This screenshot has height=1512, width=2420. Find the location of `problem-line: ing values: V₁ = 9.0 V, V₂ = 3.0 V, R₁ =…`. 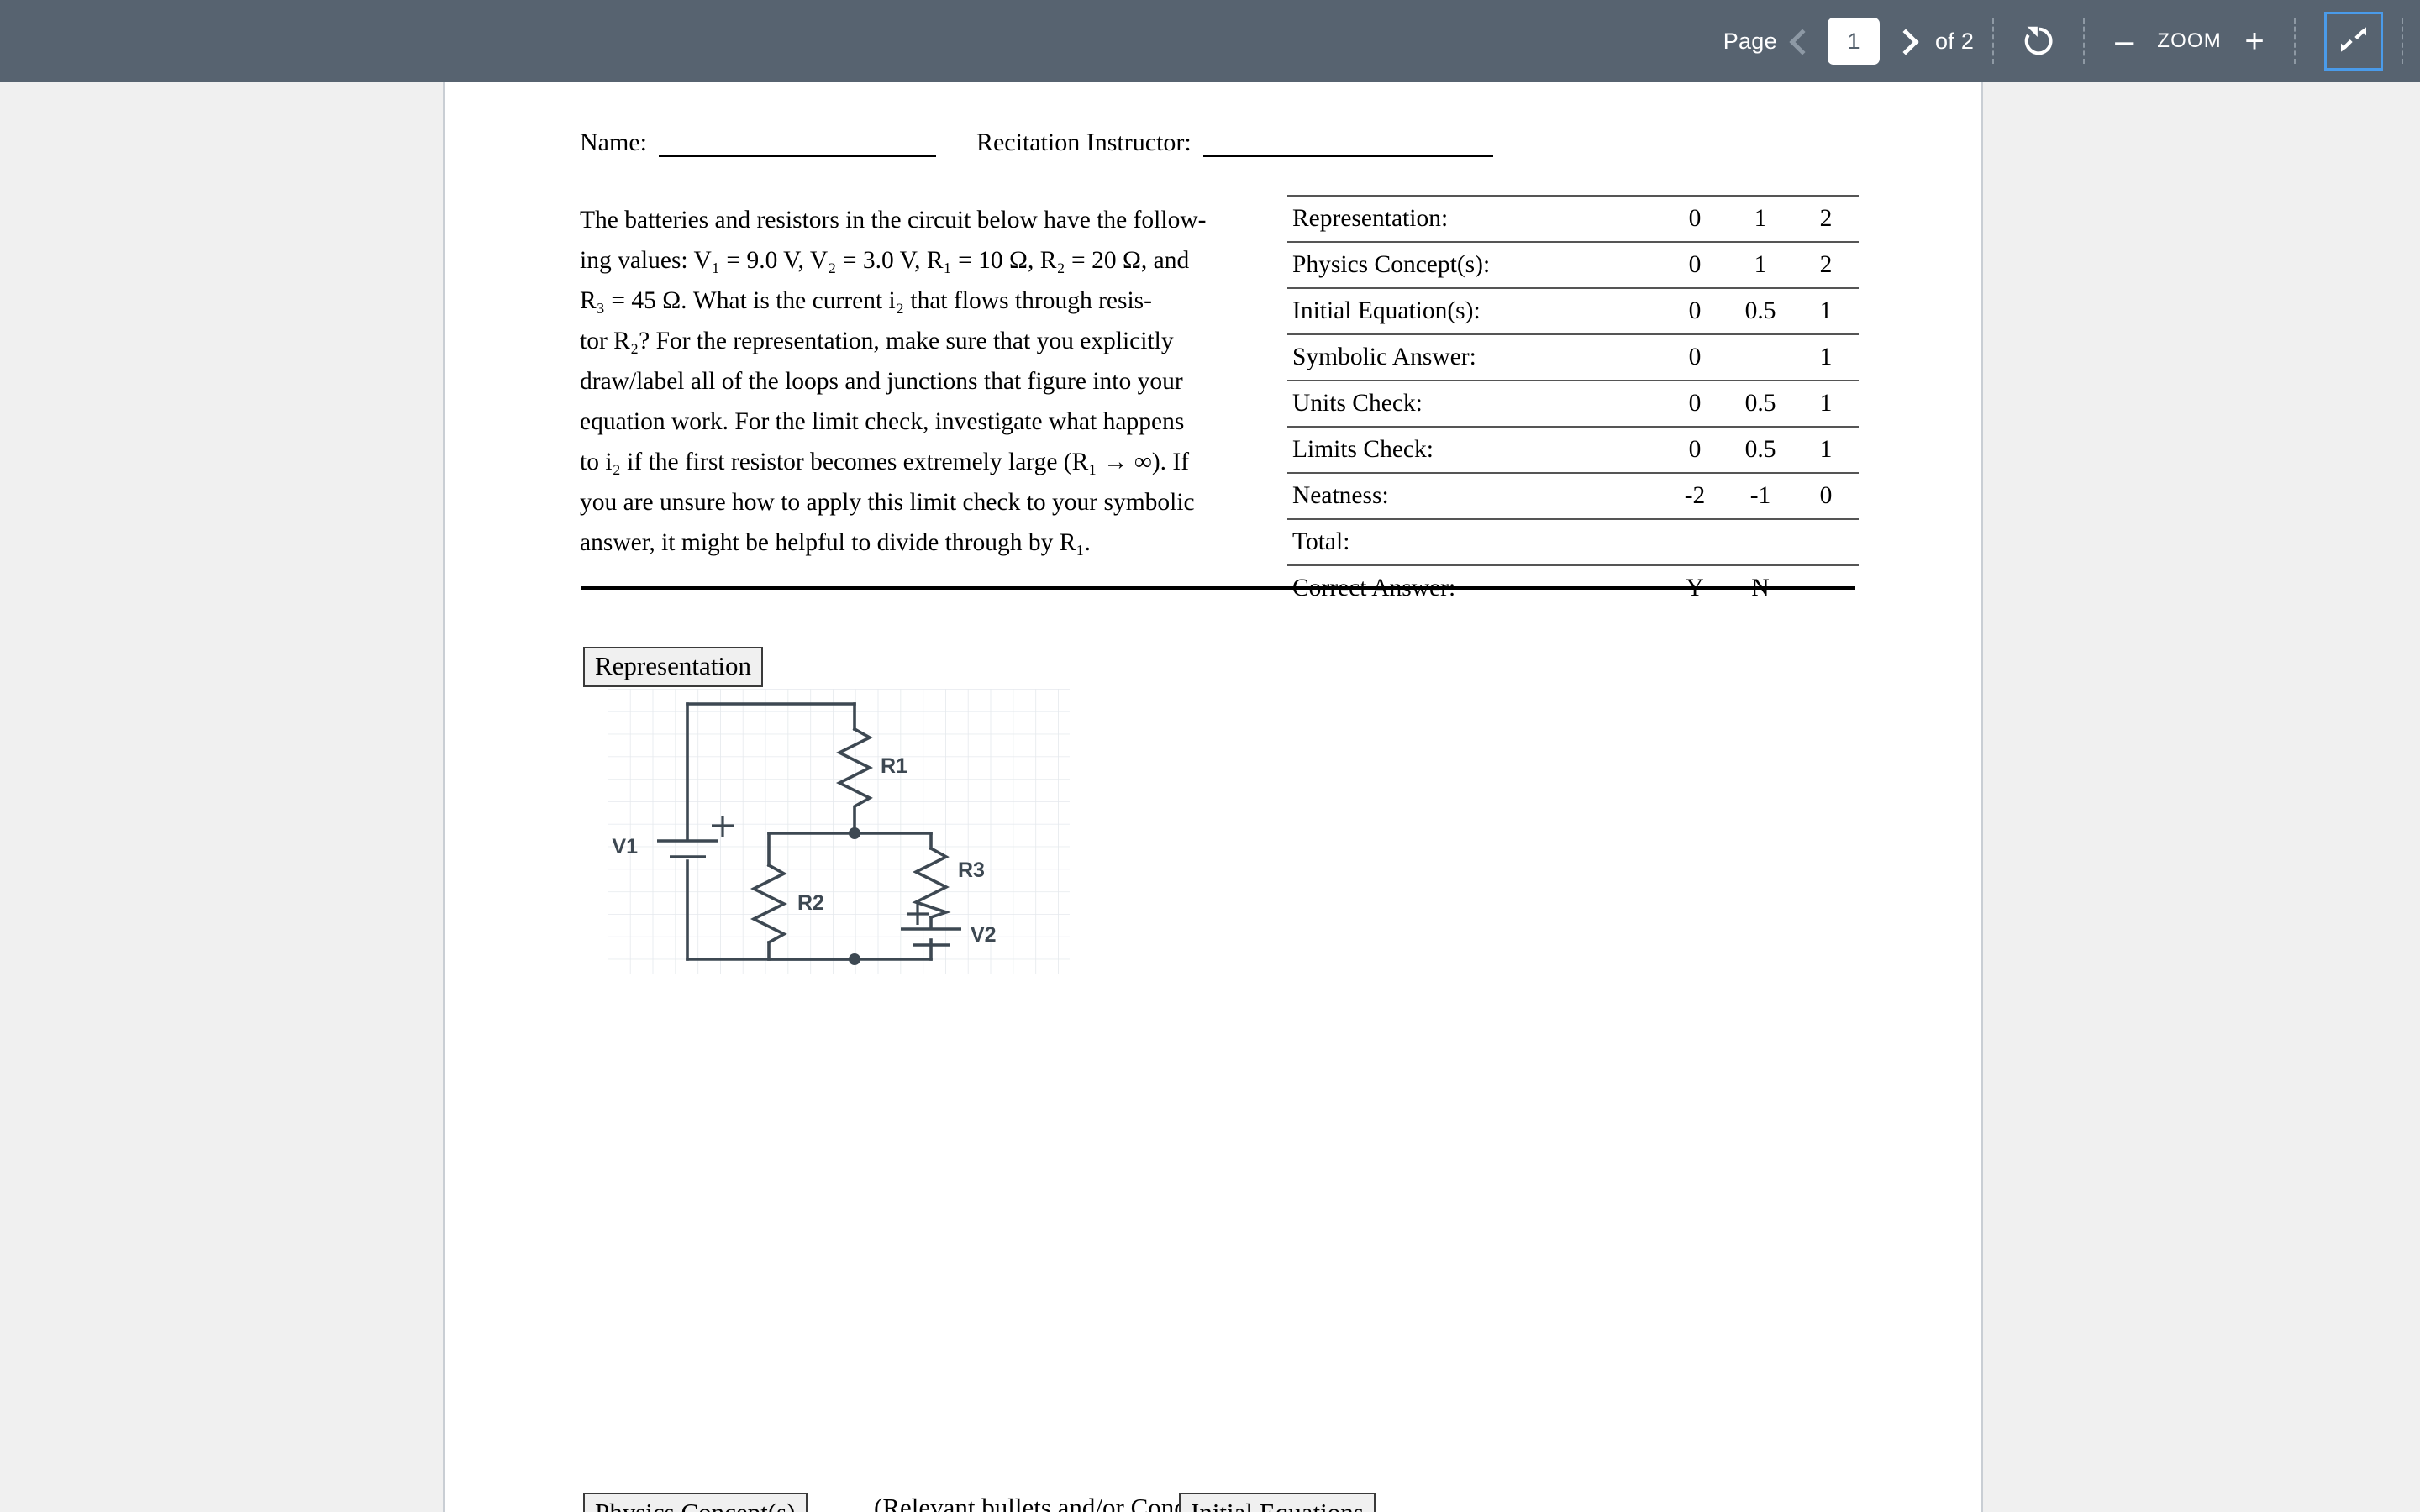

problem-line: ing values: V₁ = 9.0 V, V₂ = 3.0 V, R₁ =… is located at coordinates (885, 260).